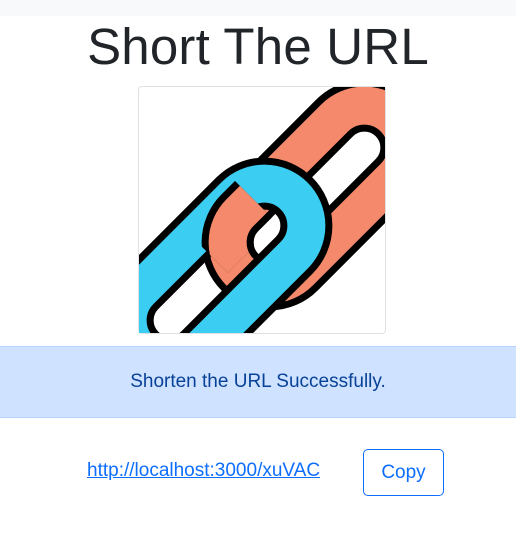 This screenshot has width=516, height=533. I want to click on short-url-link: http://localhost:3000/xuVAC, so click(203, 471).